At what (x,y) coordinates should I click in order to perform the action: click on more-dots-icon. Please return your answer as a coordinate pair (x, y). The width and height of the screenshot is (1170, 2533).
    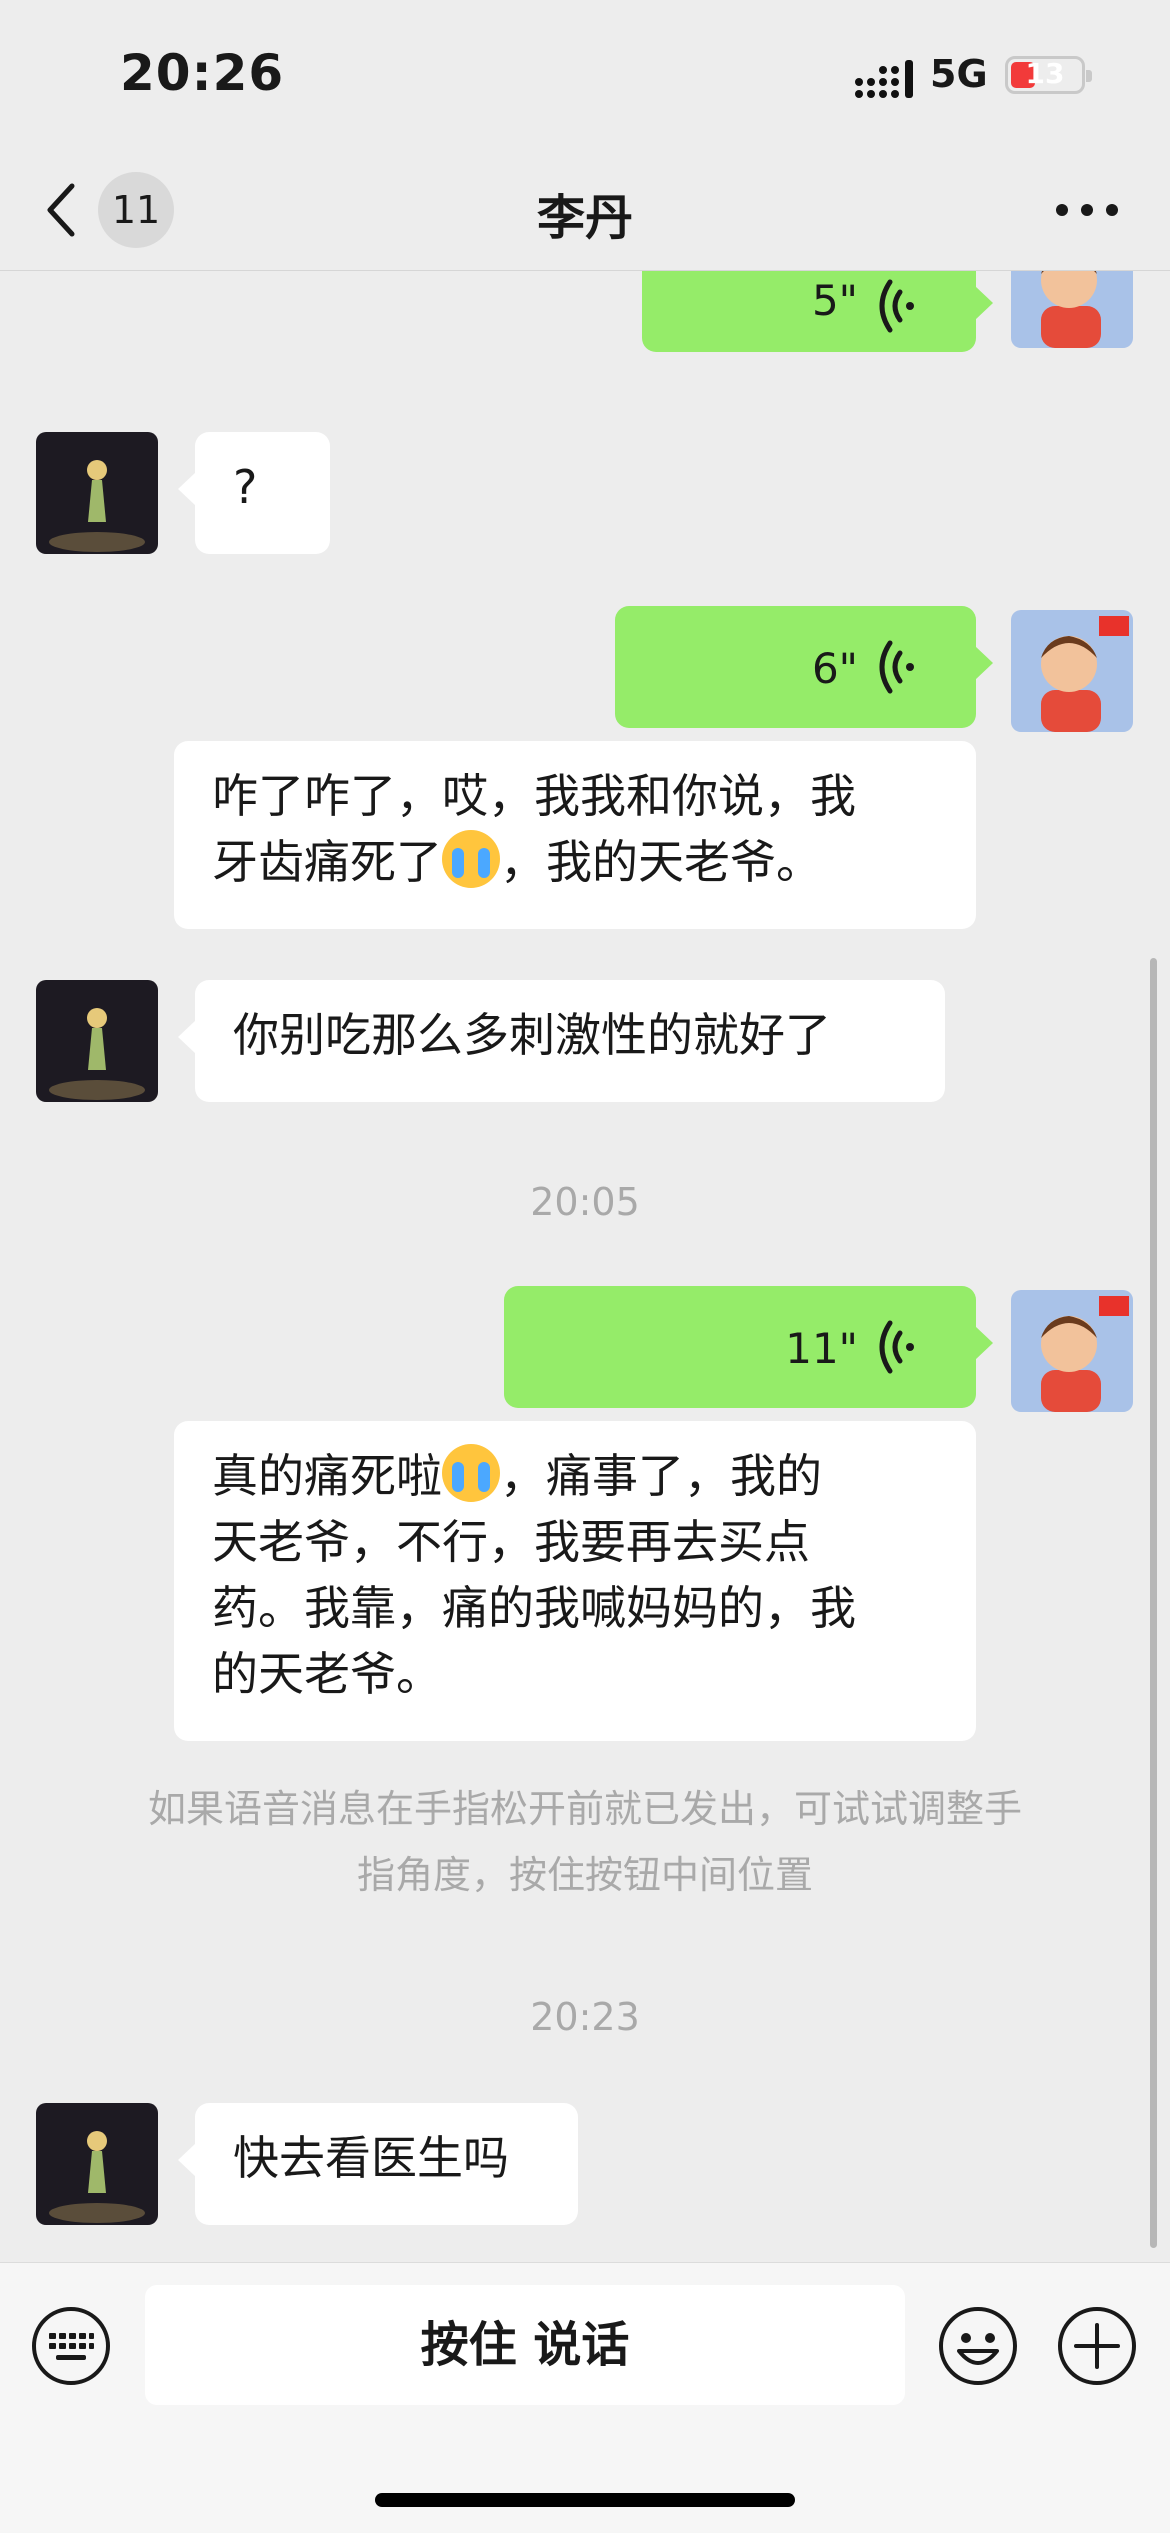
    Looking at the image, I should click on (1087, 210).